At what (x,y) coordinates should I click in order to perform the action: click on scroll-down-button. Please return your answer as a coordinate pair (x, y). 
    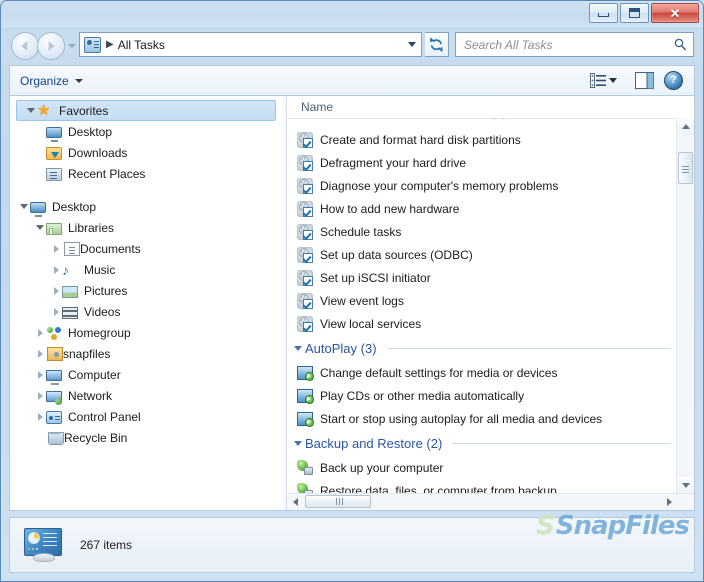
    Looking at the image, I should click on (685, 485).